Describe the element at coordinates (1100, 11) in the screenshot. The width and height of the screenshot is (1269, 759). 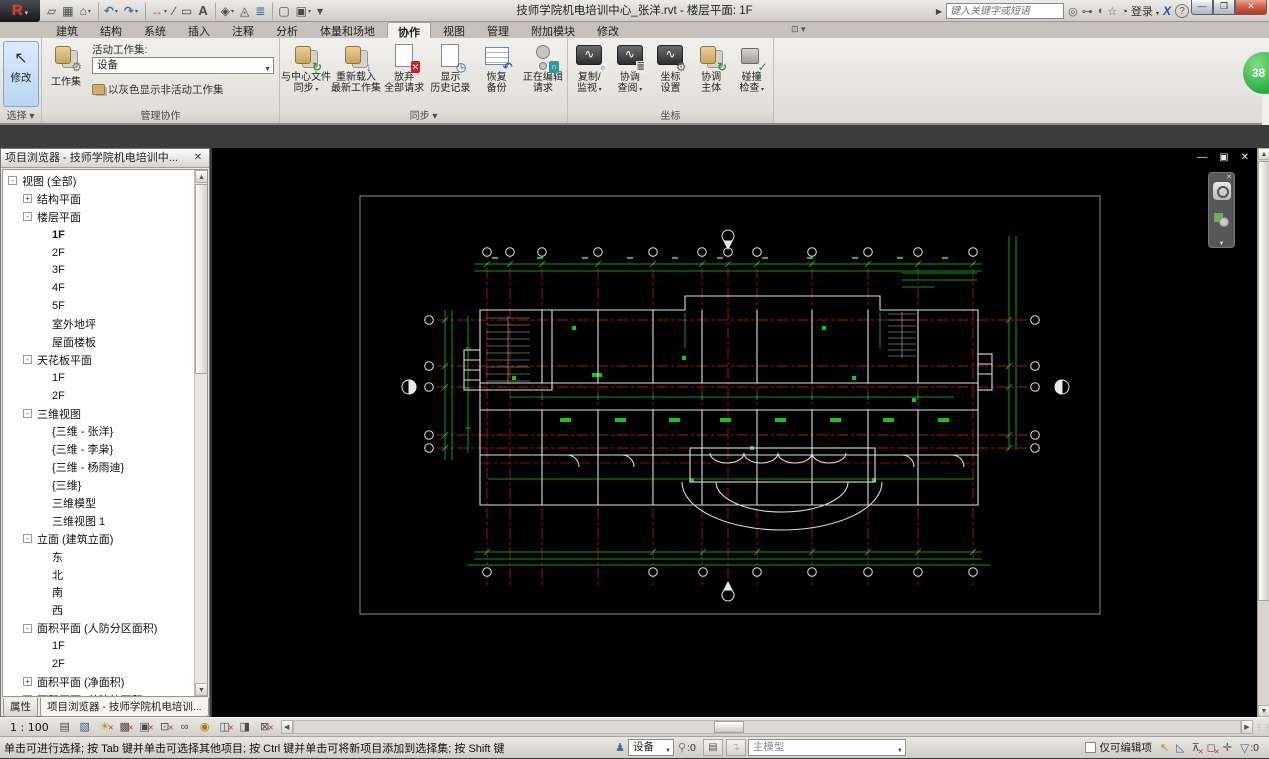
I see `communication-center-icon: ◖` at that location.